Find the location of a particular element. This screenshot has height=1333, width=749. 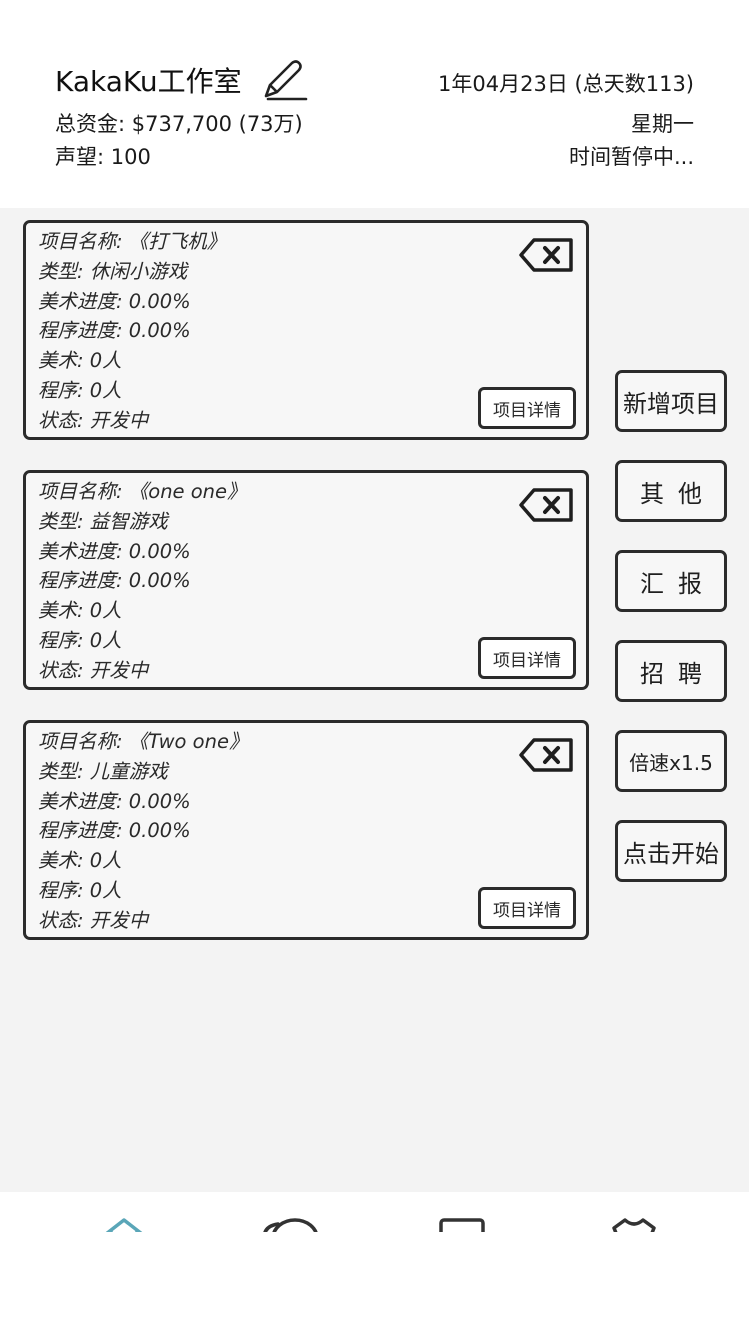

project-name: 项目名称: 《one one》 is located at coordinates (142, 491).